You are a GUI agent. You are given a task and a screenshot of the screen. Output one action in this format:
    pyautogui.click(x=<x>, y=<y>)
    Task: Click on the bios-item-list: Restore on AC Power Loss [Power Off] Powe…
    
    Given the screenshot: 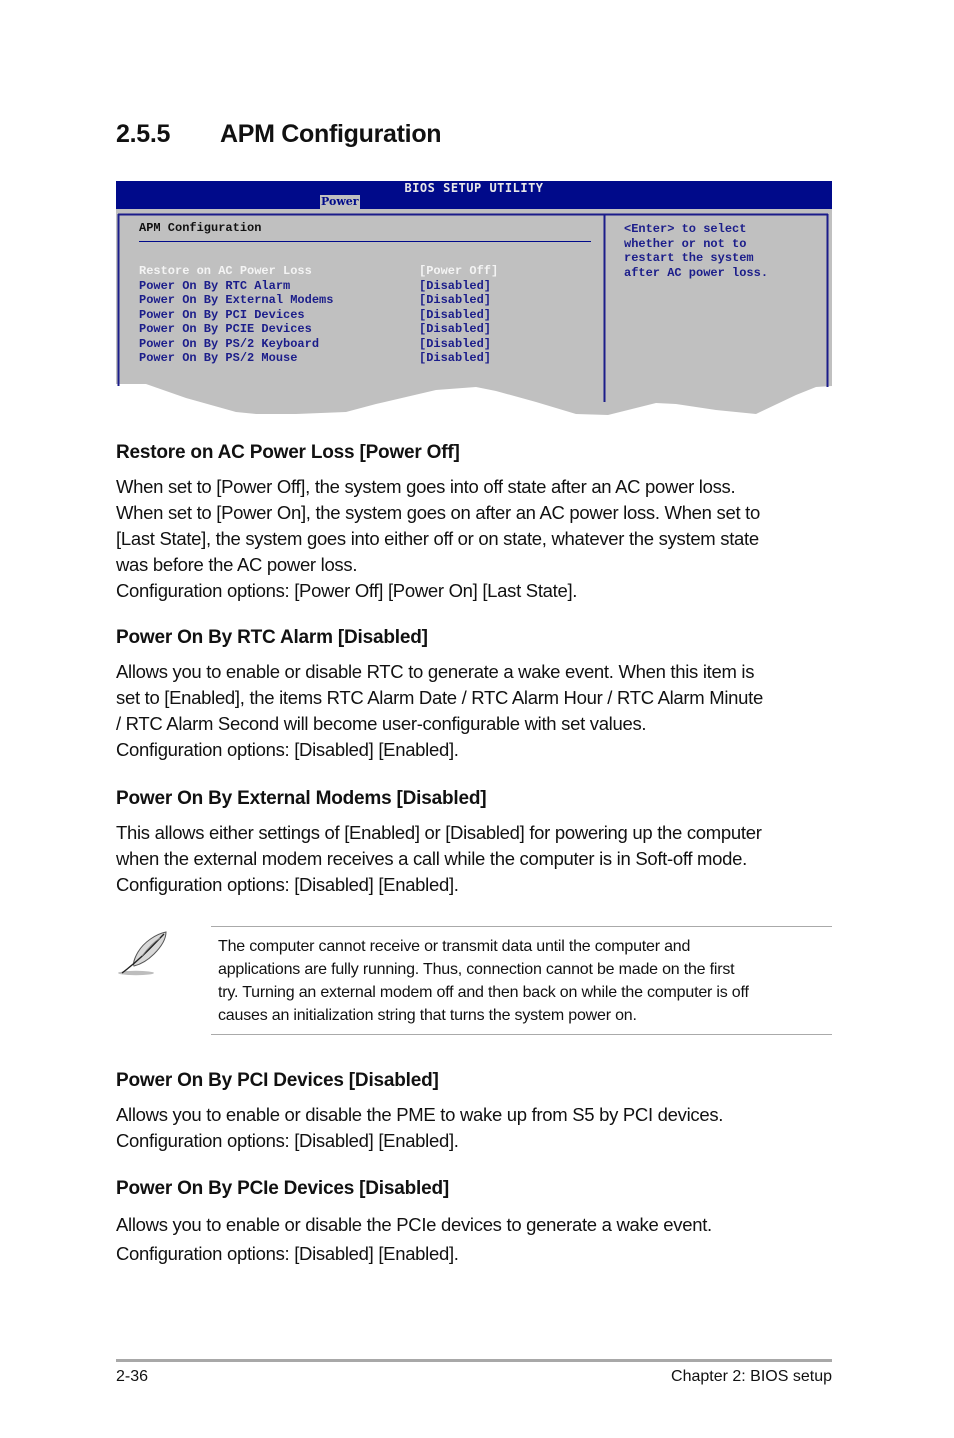 What is the action you would take?
    pyautogui.click(x=318, y=315)
    